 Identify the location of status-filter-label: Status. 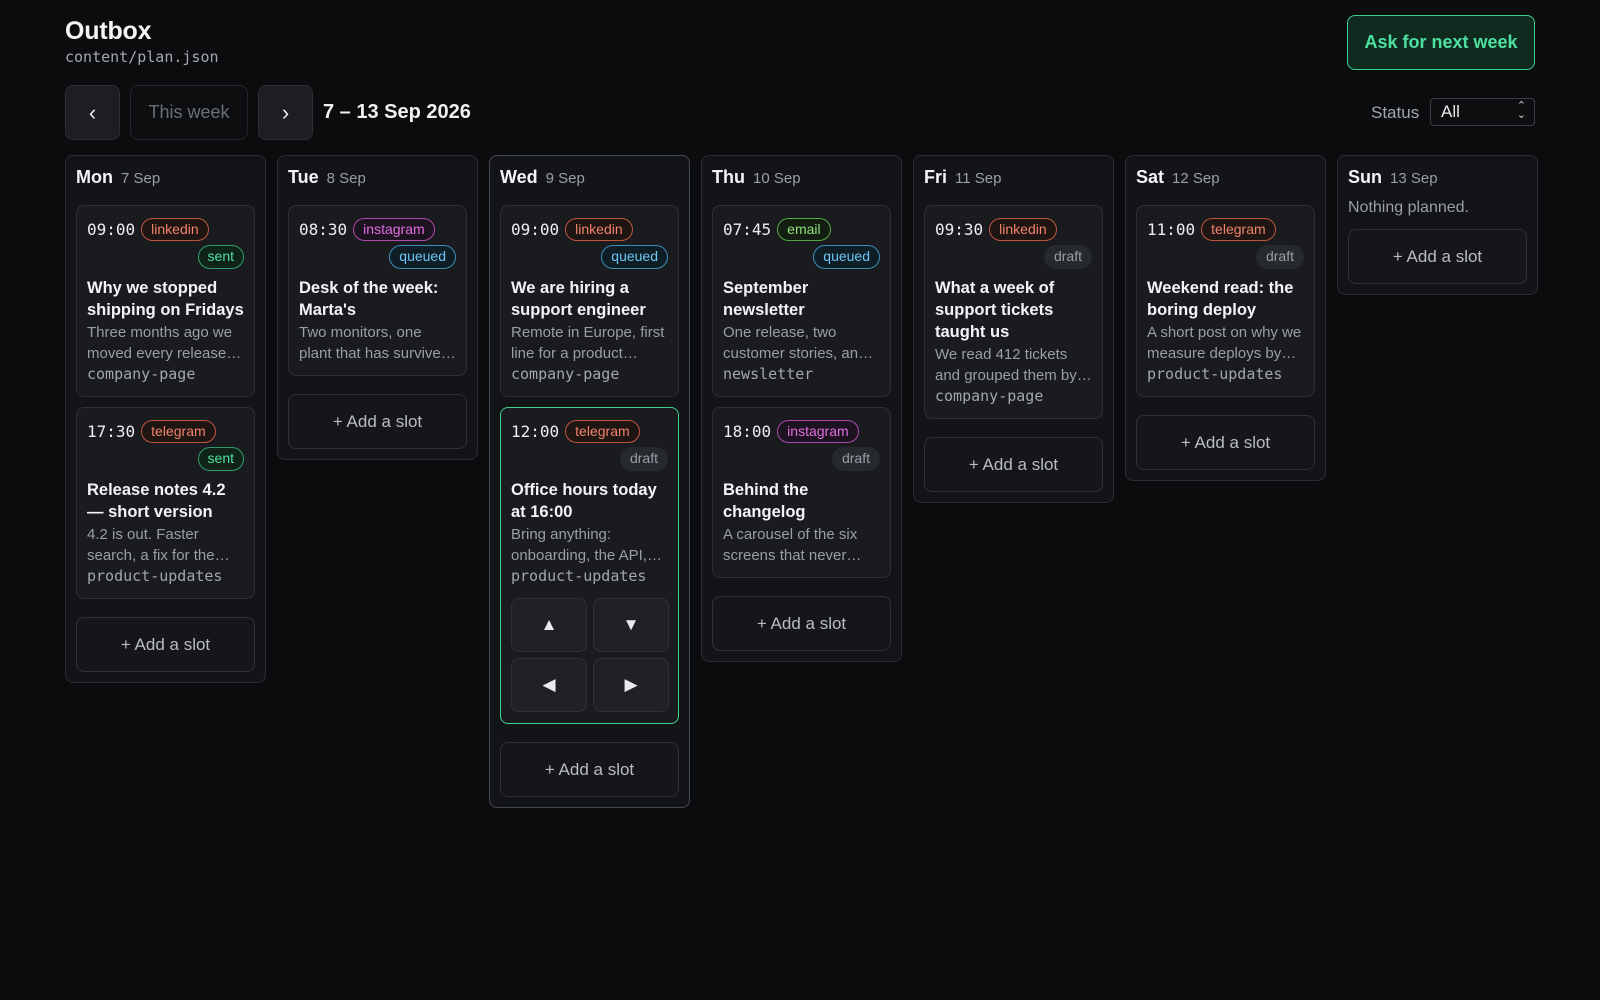
(1395, 112).